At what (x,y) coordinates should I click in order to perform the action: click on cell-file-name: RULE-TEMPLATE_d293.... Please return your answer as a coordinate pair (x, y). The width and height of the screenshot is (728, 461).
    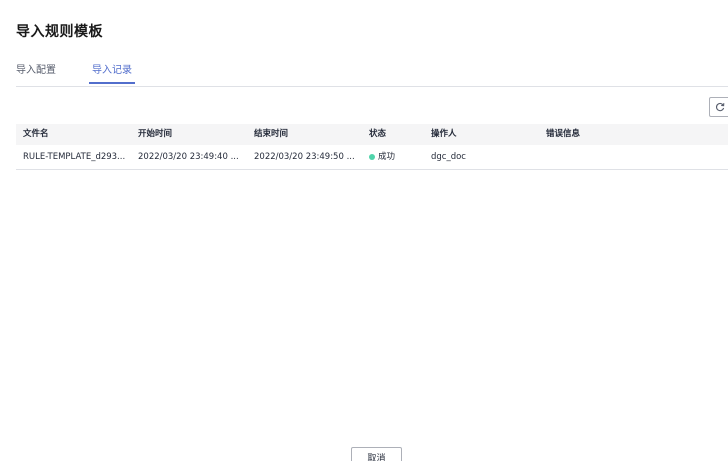
    Looking at the image, I should click on (74, 157).